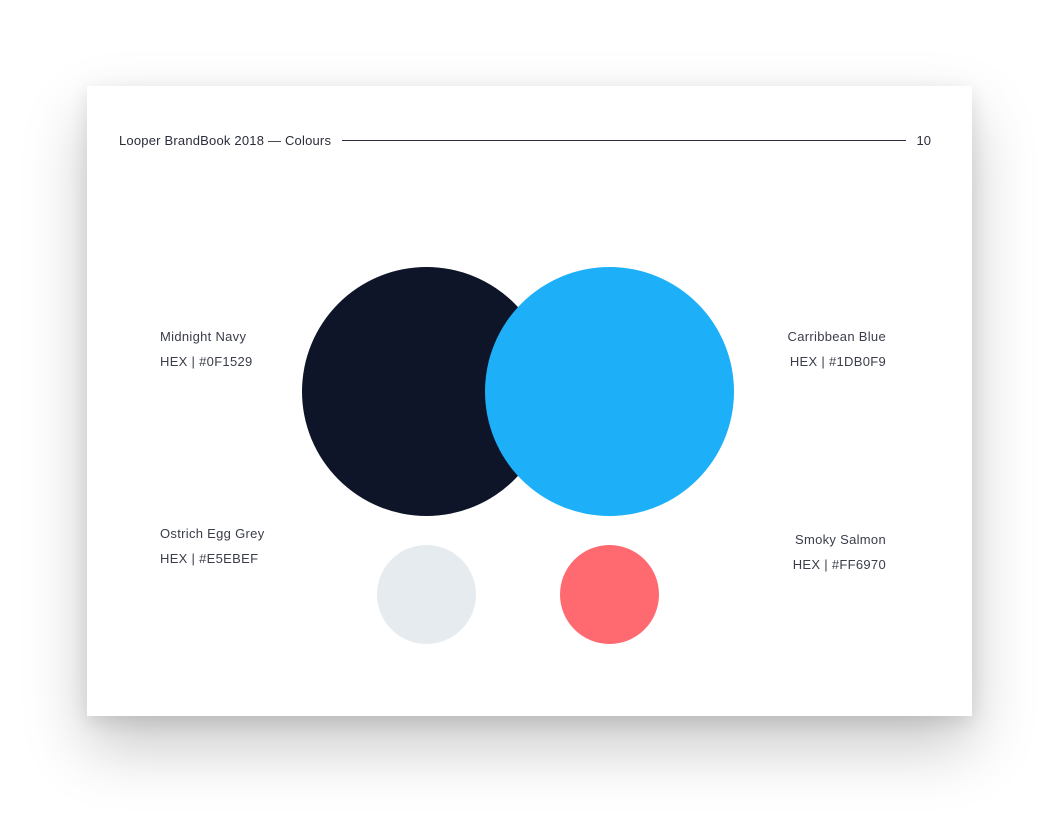 The width and height of the screenshot is (1064, 818). What do you see at coordinates (837, 349) in the screenshot?
I see `carribbean-blue-label: Carribbean Blue HEX | #1DB0F9` at bounding box center [837, 349].